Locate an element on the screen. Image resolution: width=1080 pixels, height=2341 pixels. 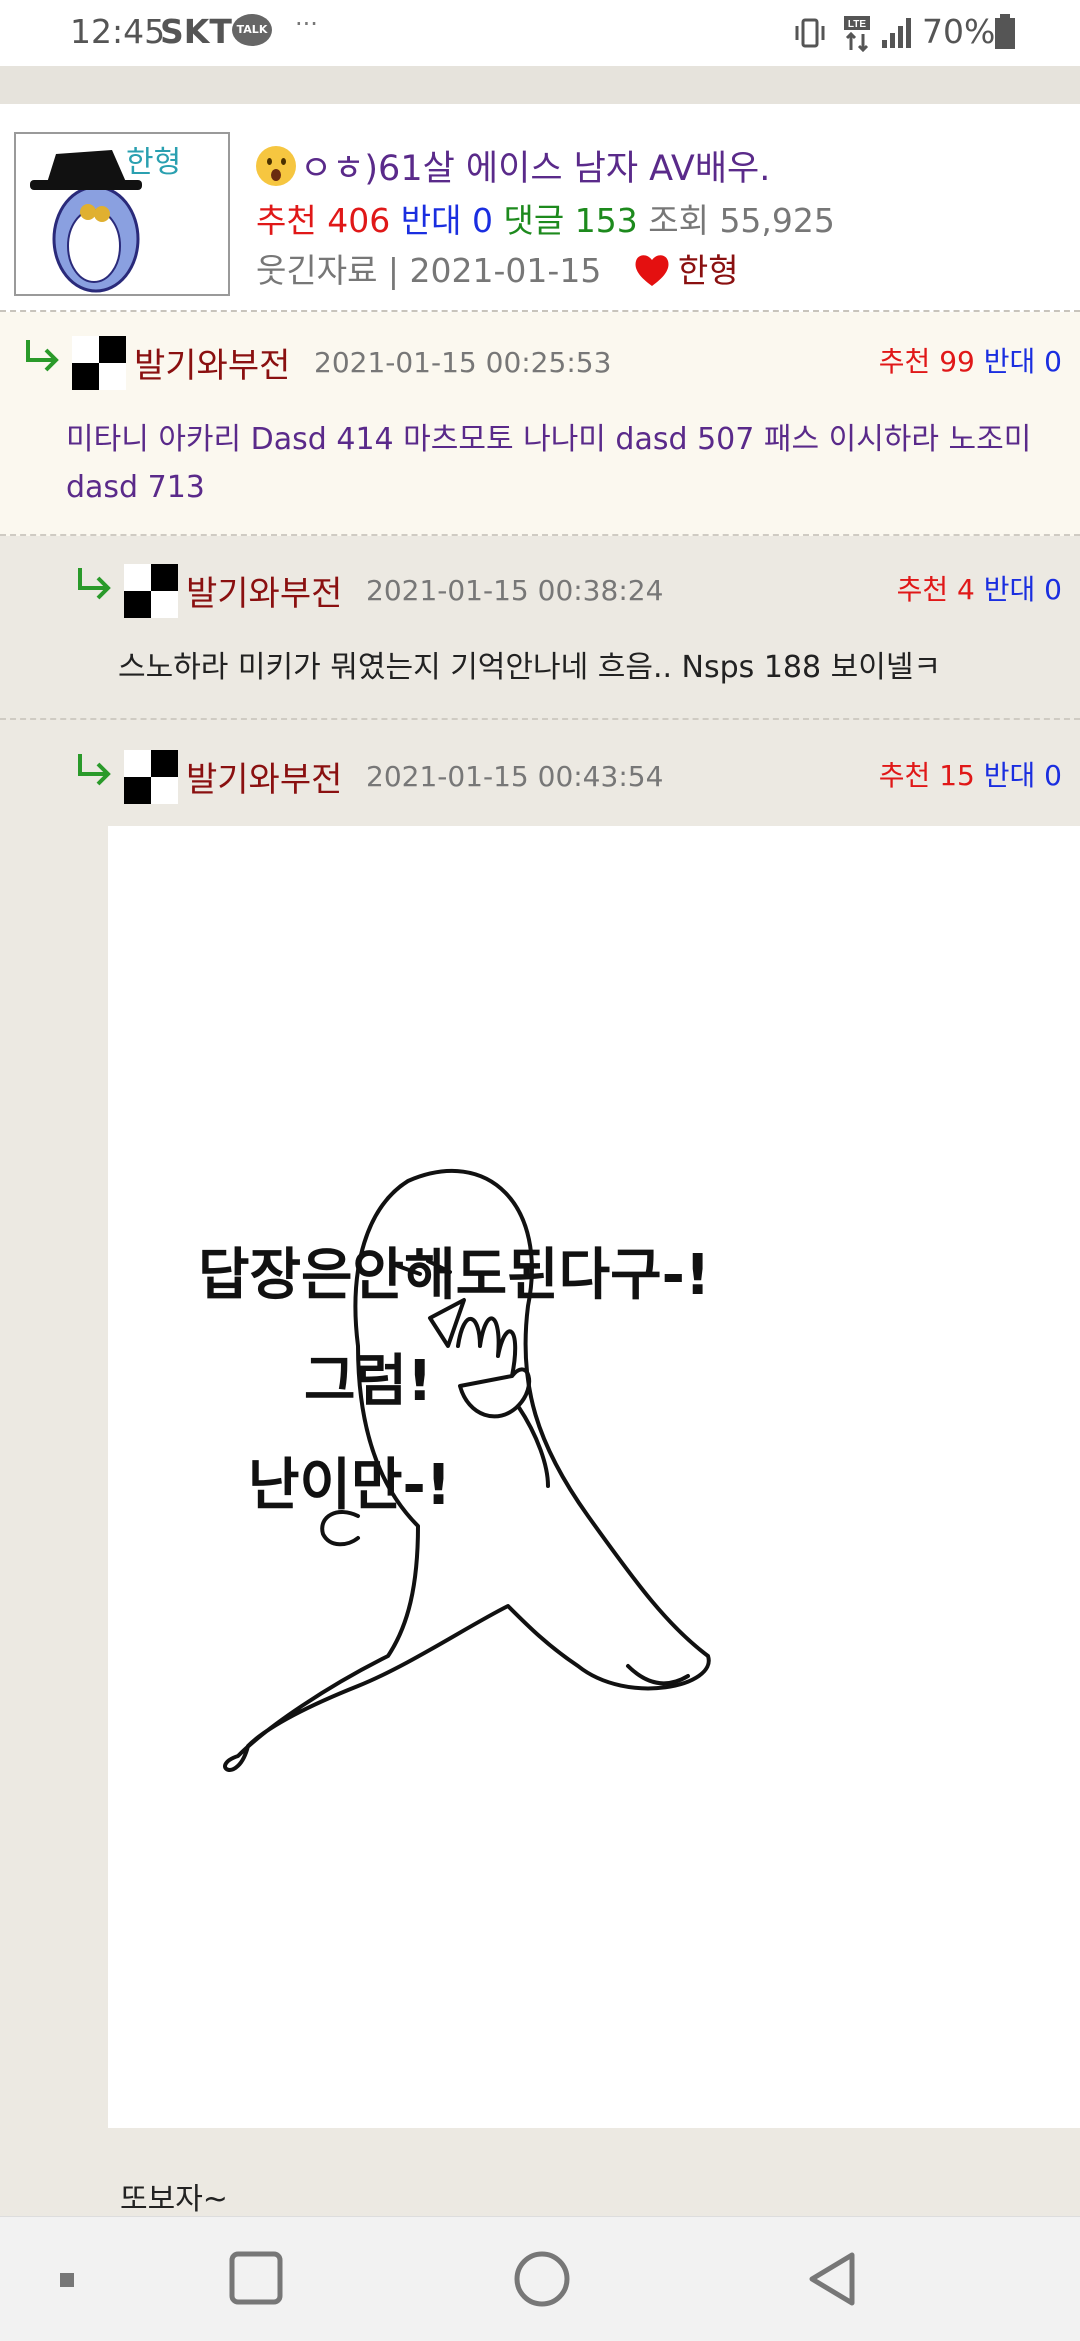
overview-icon is located at coordinates (256, 2279).